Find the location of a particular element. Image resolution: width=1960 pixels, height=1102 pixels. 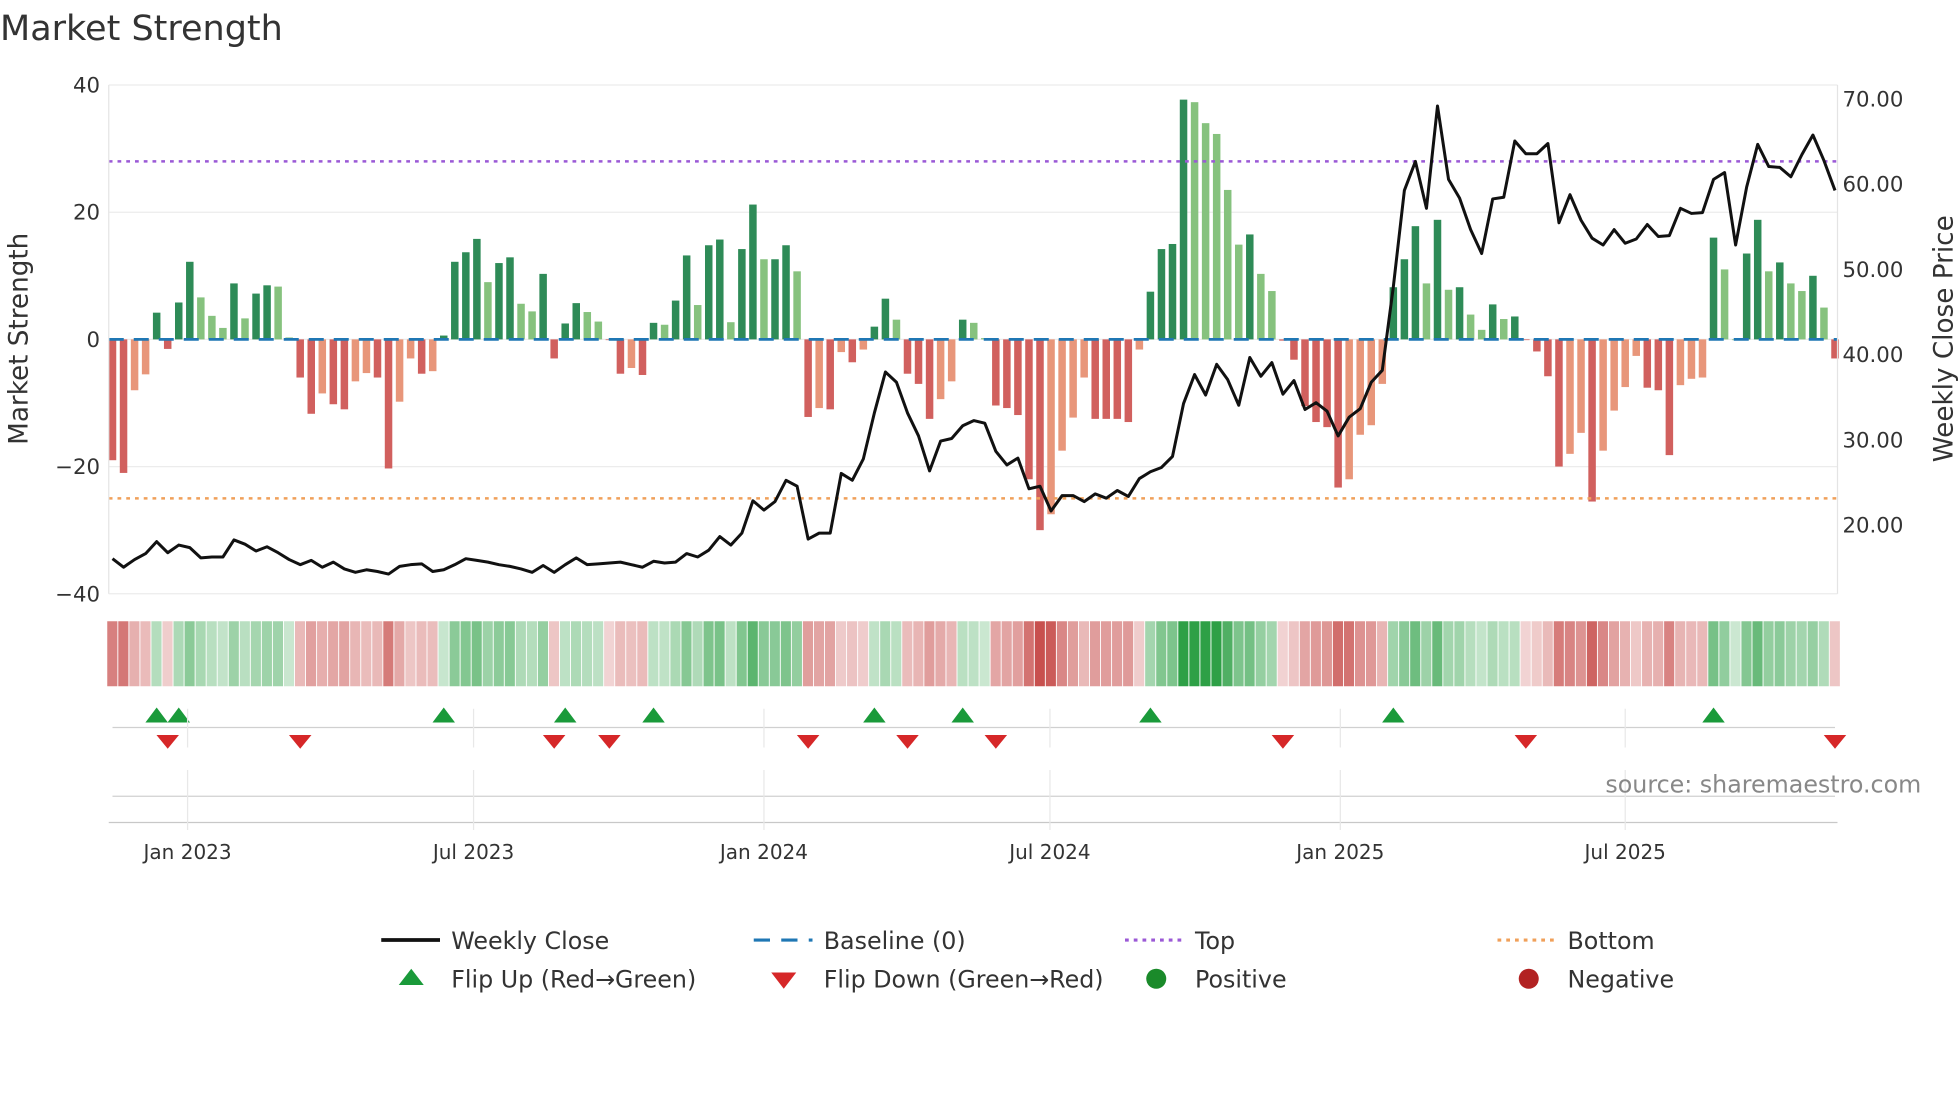

legend-triangle-up-icon is located at coordinates (411, 976).